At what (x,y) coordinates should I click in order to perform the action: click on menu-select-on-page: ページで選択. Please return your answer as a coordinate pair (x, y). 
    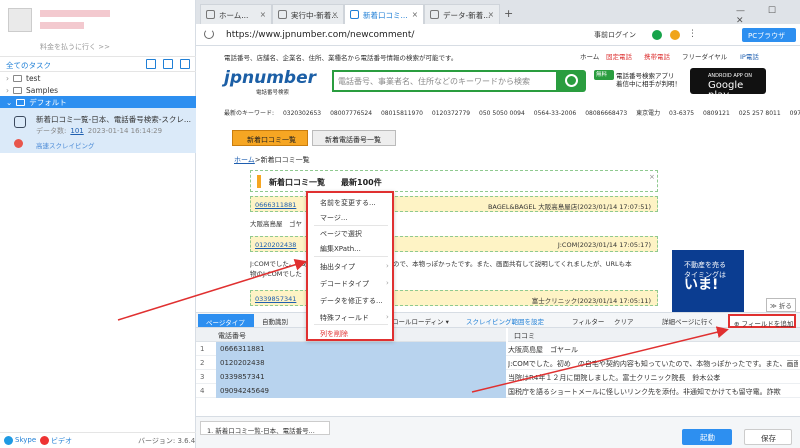
    Looking at the image, I should click on (341, 234).